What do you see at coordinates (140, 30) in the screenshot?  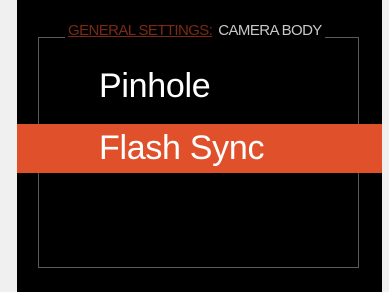 I see `settings-category-label: GENERAL SETTINGS:` at bounding box center [140, 30].